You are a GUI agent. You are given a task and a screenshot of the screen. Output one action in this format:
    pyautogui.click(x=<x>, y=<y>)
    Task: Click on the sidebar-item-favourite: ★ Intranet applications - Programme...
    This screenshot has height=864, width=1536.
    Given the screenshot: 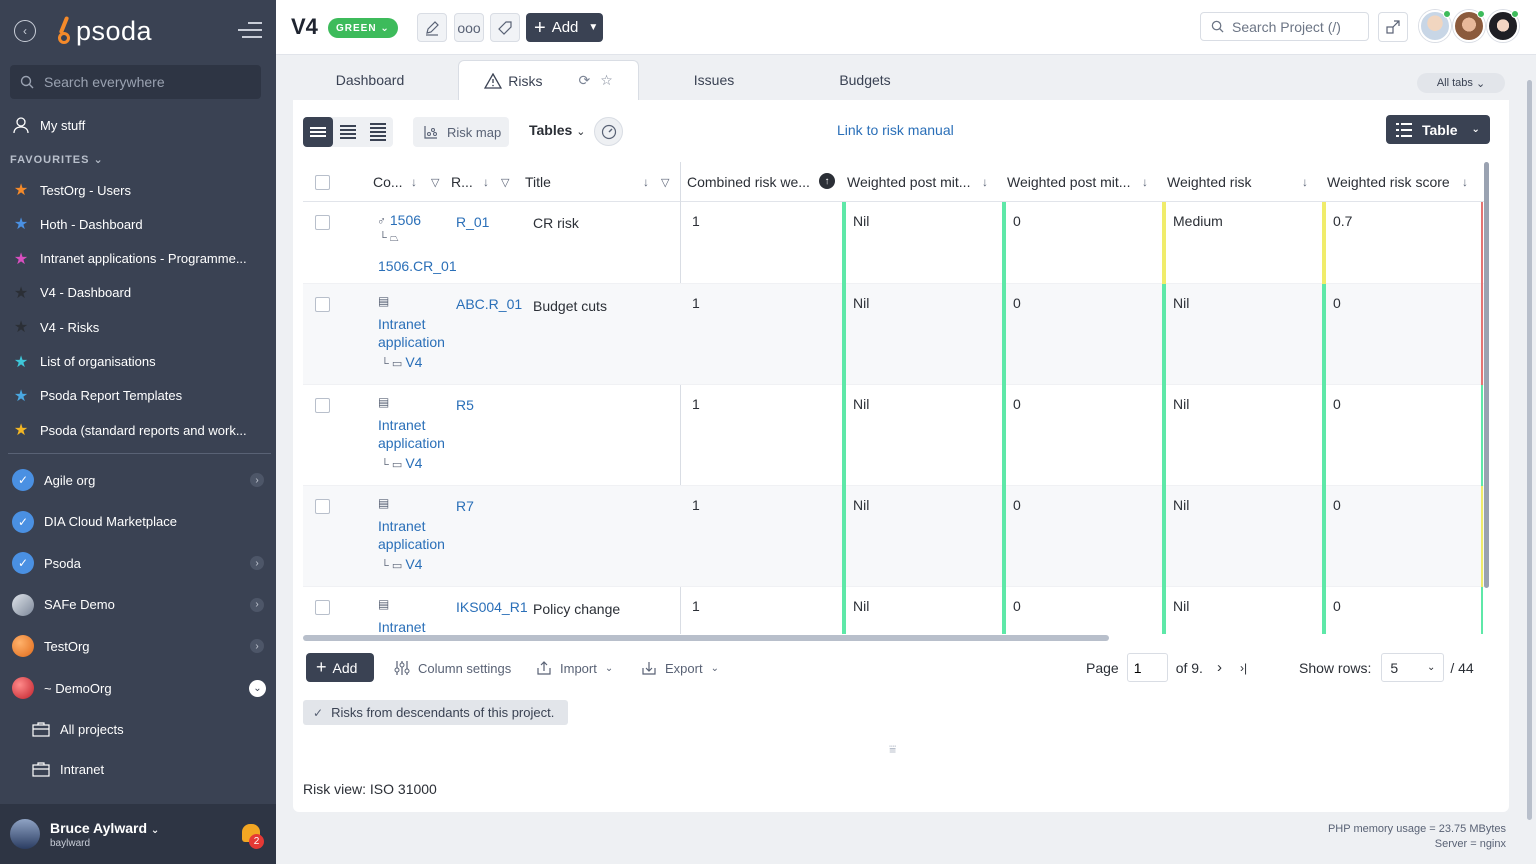 What is the action you would take?
    pyautogui.click(x=138, y=259)
    